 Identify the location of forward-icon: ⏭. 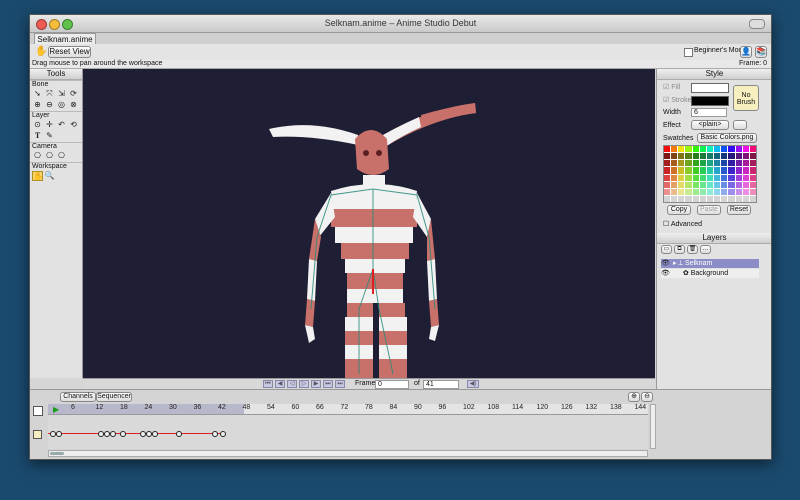
(328, 384).